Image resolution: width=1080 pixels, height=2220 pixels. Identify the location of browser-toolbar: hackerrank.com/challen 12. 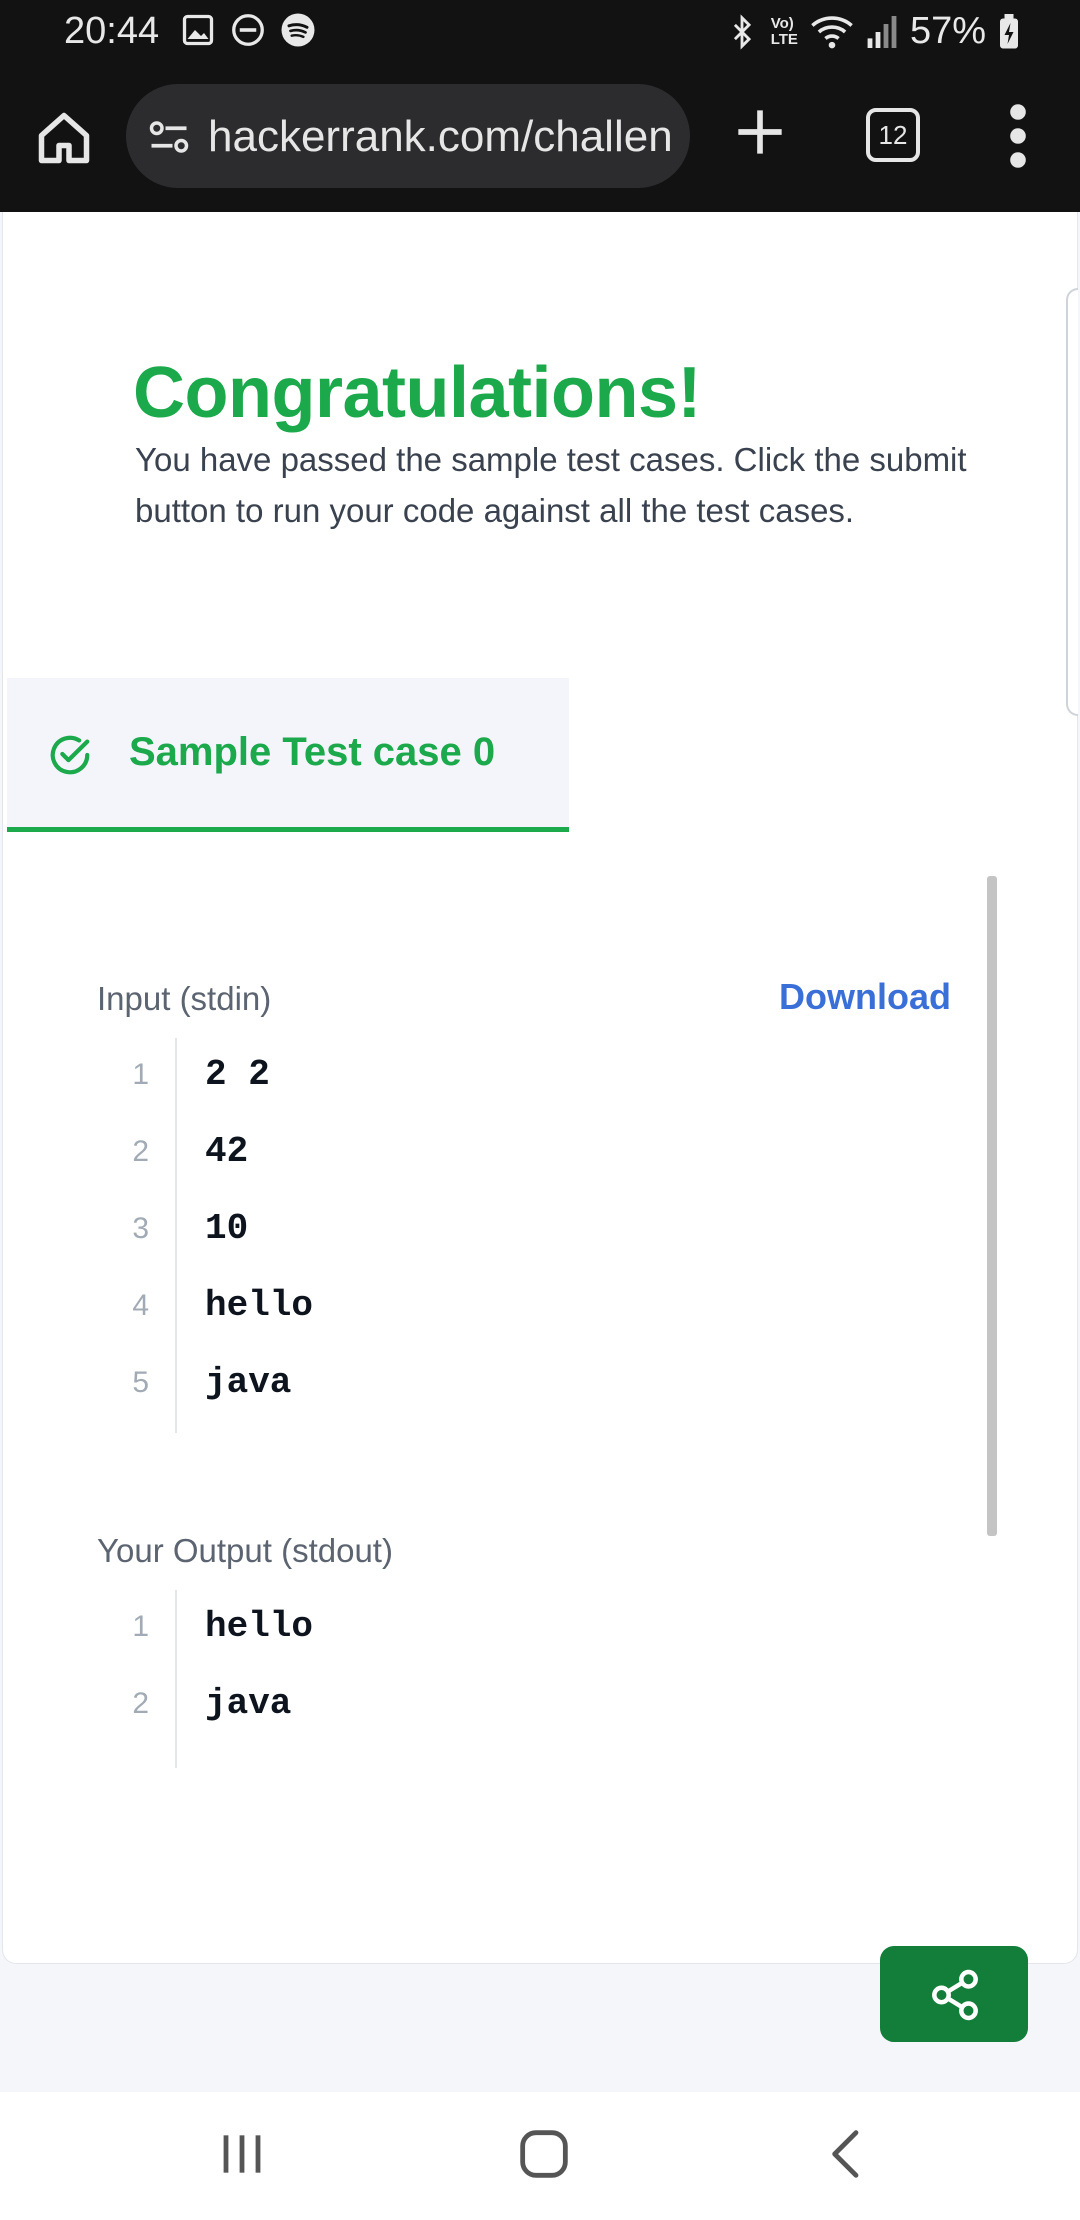
(540, 138).